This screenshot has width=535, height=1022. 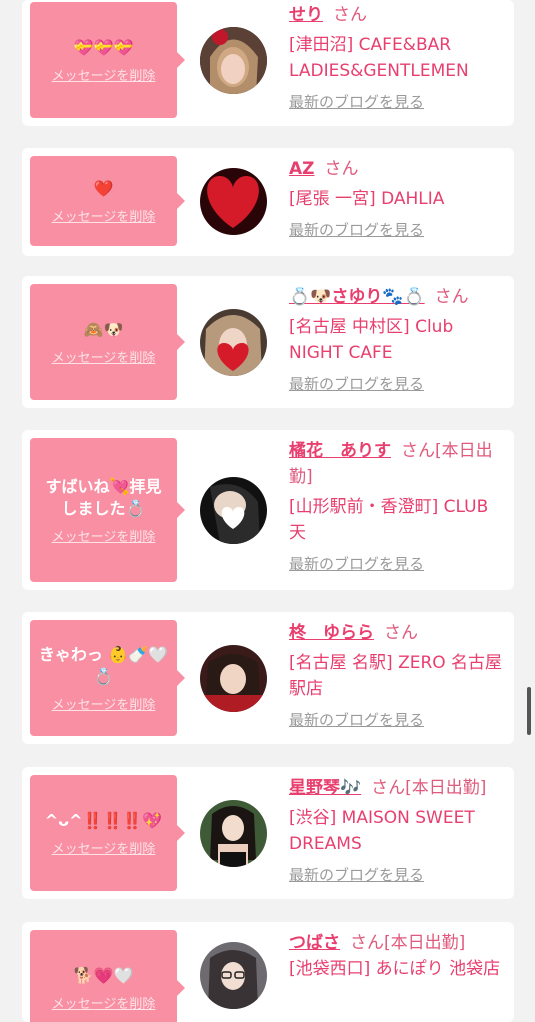 I want to click on shop-text: [尾張 一宮] DAHLIA, so click(x=367, y=199).